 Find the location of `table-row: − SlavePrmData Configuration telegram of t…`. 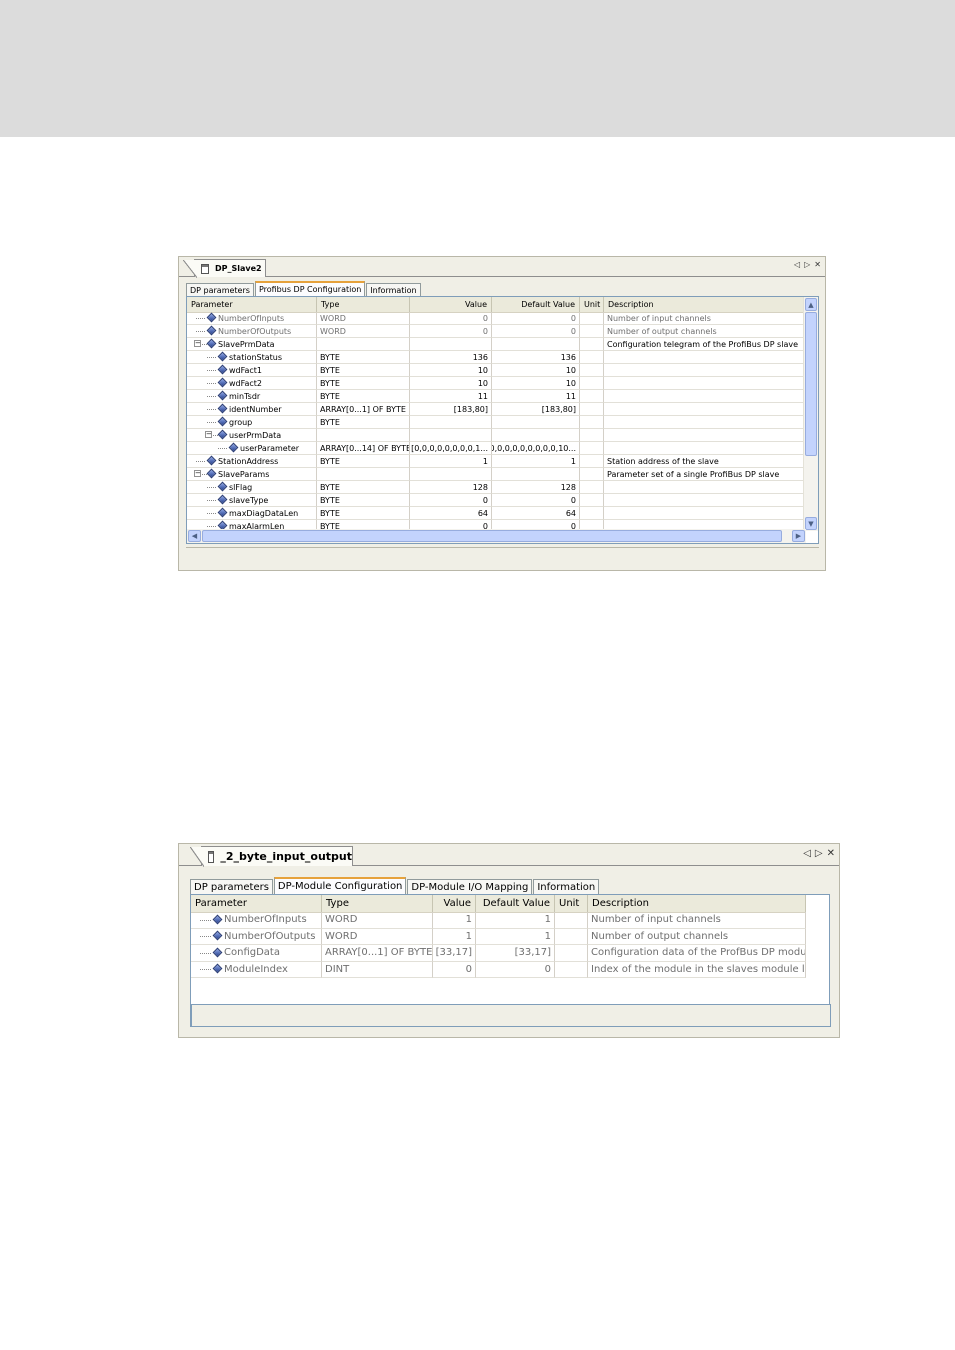

table-row: − SlavePrmData Configuration telegram of t… is located at coordinates (496, 344).